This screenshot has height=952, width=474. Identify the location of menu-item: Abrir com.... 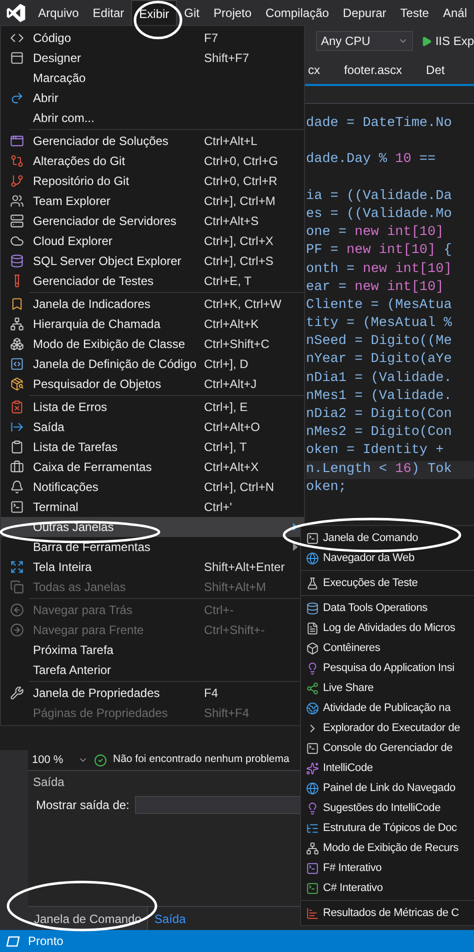
(152, 118).